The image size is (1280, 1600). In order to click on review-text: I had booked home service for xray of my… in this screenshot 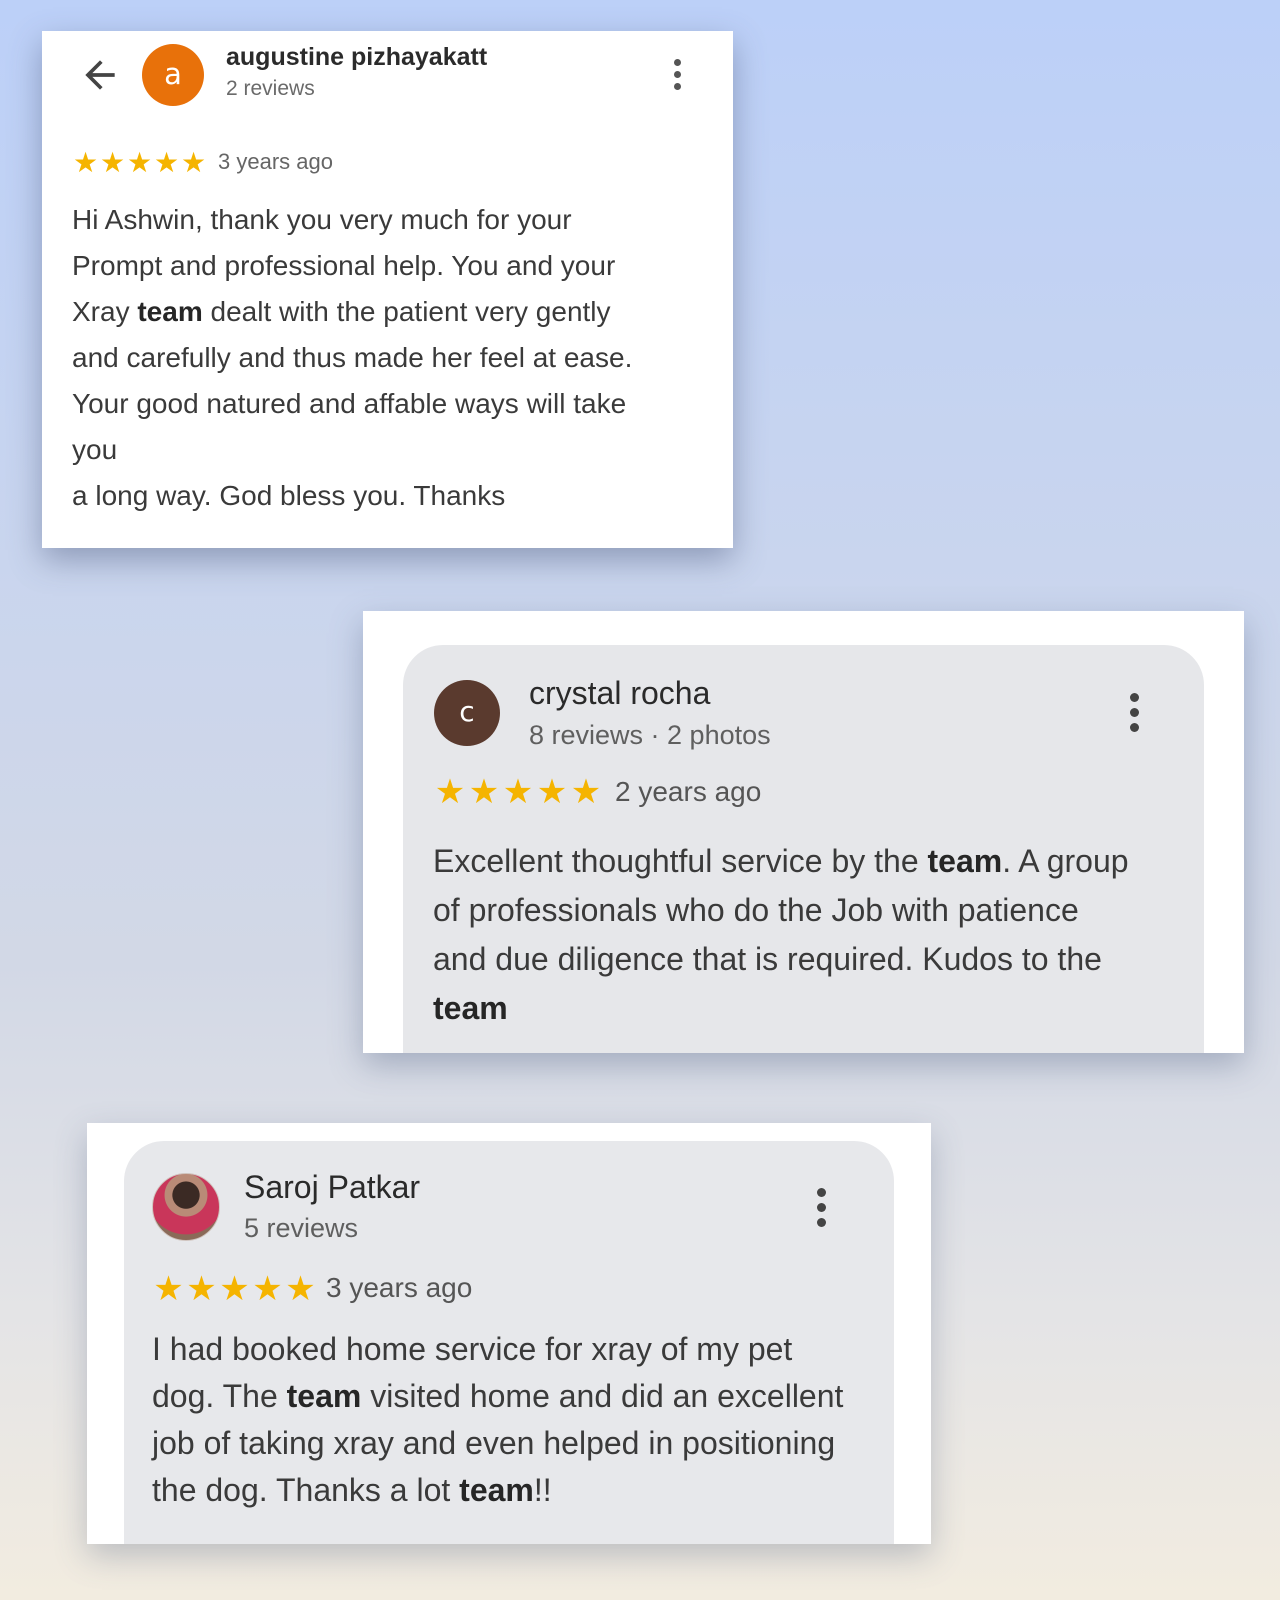, I will do `click(498, 1419)`.